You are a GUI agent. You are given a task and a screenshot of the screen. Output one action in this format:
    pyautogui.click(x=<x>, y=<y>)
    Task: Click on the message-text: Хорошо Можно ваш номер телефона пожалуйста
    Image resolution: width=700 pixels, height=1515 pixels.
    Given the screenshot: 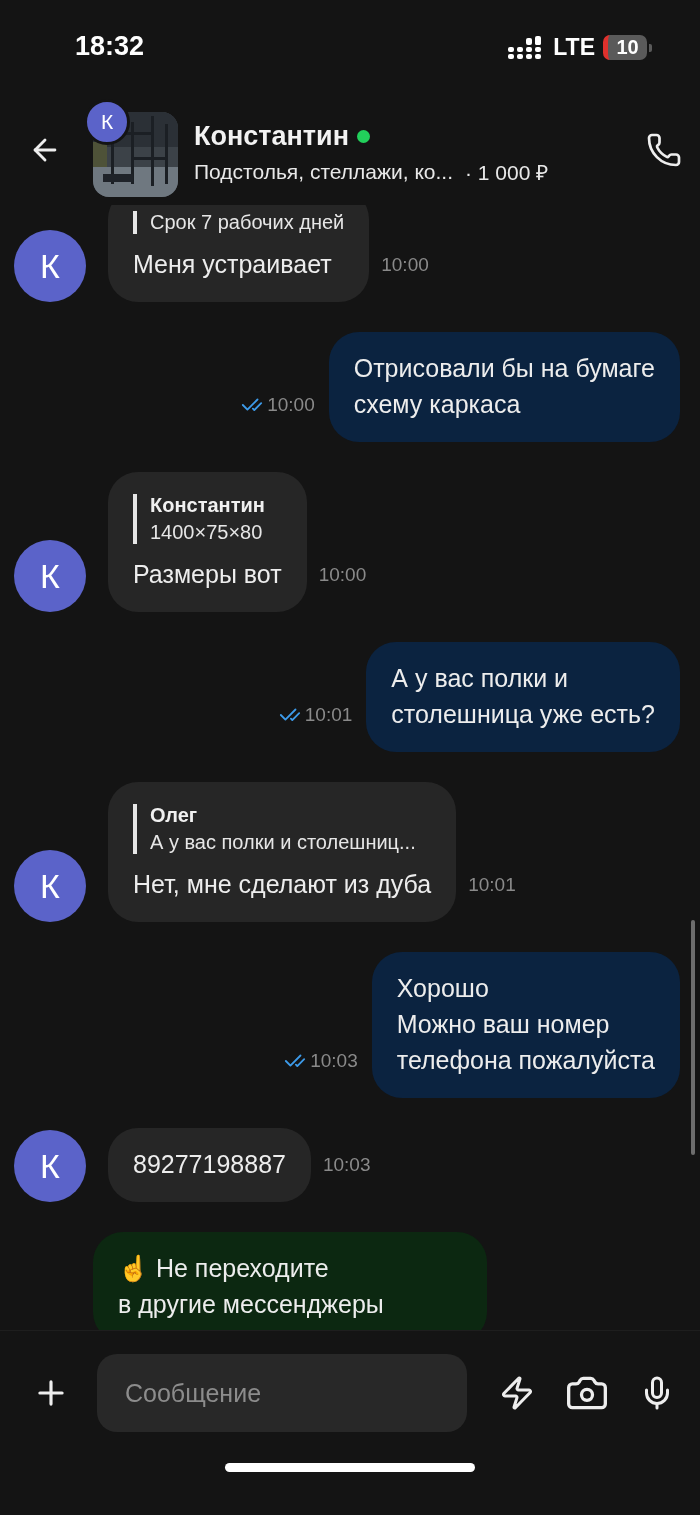 What is the action you would take?
    pyautogui.click(x=525, y=1024)
    